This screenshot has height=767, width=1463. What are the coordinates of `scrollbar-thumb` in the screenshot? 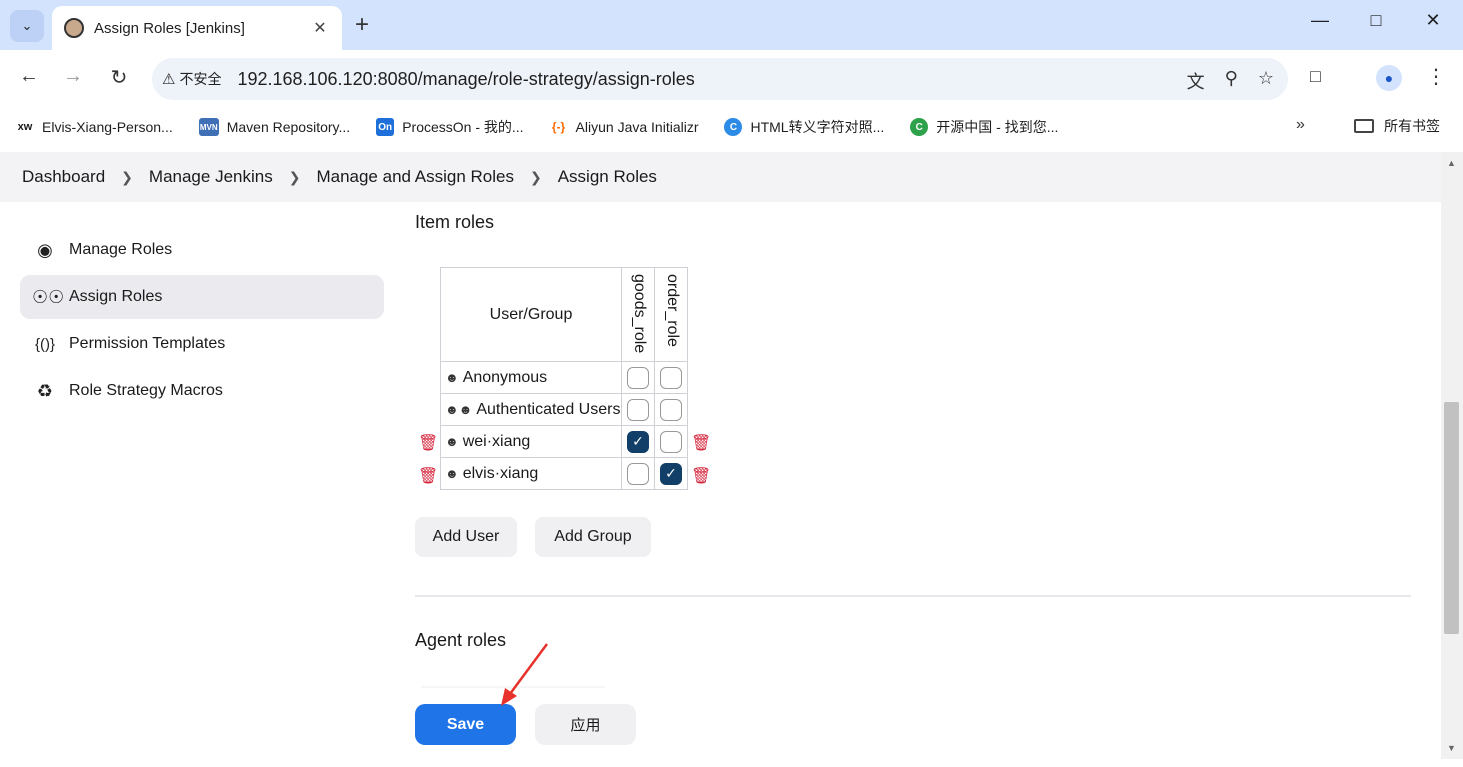 It's located at (1451, 518).